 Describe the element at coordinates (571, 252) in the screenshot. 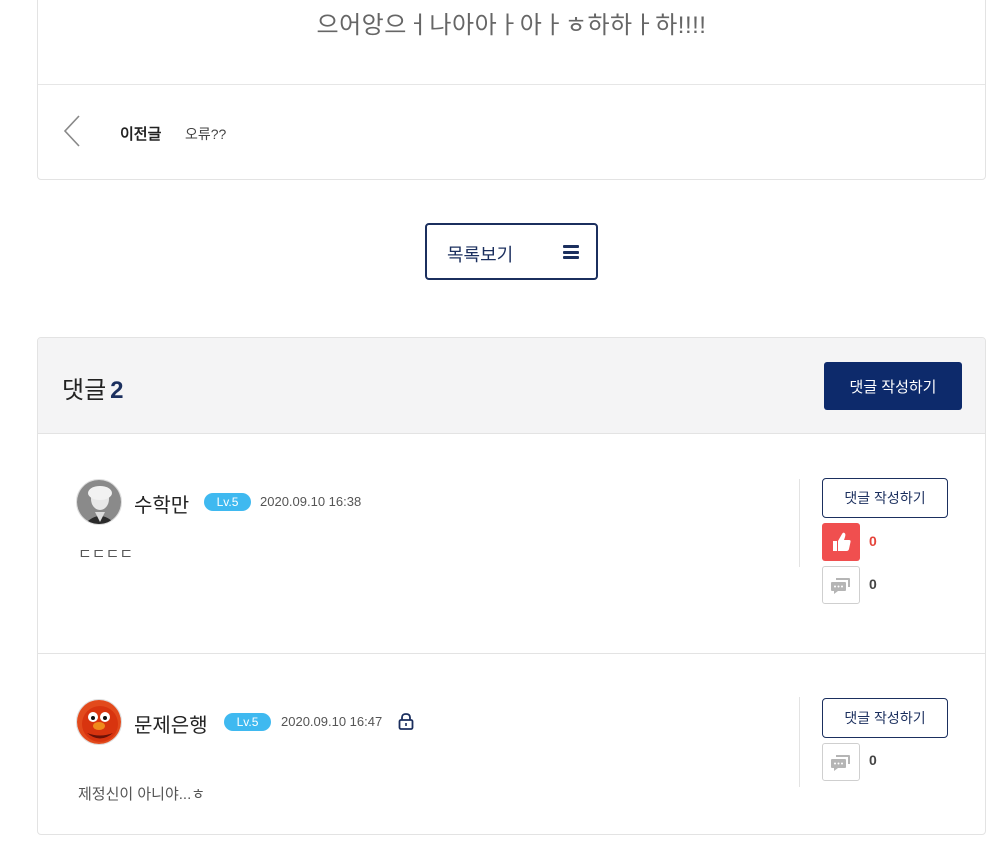

I see `hamburger-icon` at that location.